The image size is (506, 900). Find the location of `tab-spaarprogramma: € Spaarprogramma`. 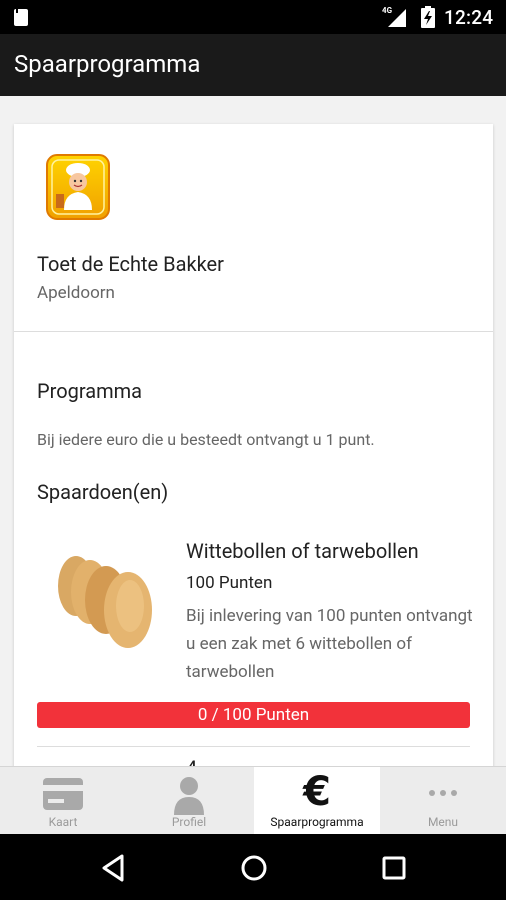

tab-spaarprogramma: € Spaarprogramma is located at coordinates (317, 800).